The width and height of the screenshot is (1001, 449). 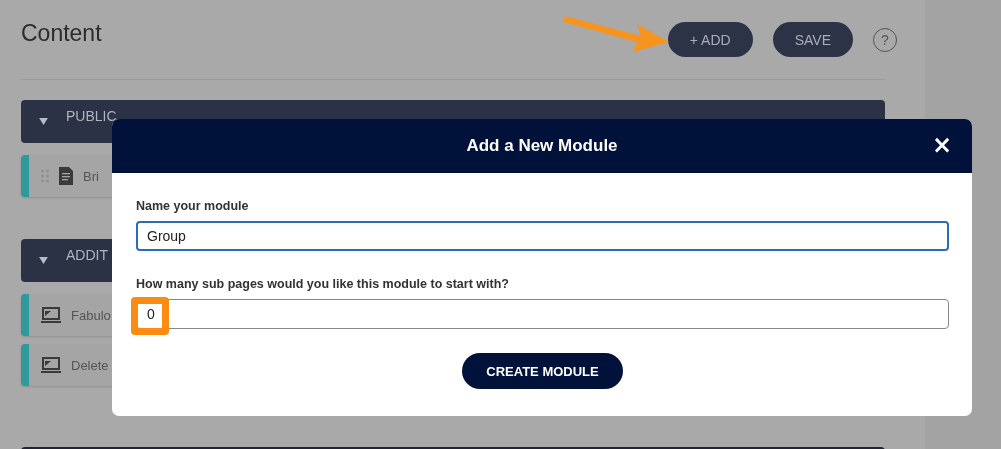 What do you see at coordinates (542, 146) in the screenshot?
I see `modal-title: Add a New Module` at bounding box center [542, 146].